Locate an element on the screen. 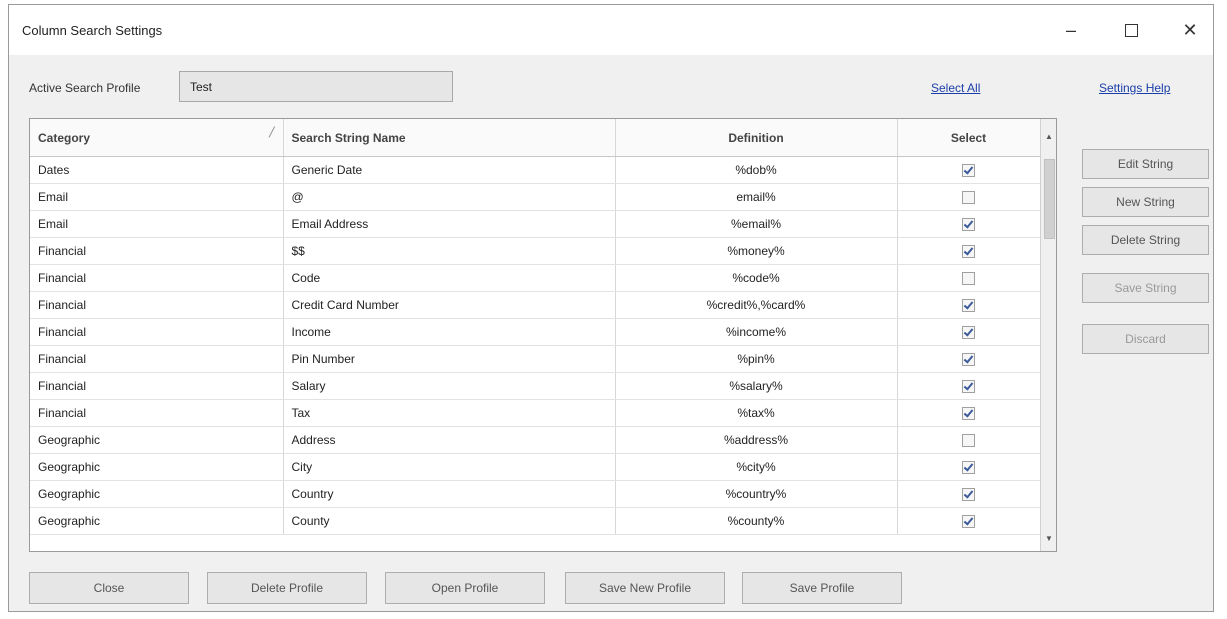  cell-category: Dates is located at coordinates (157, 170).